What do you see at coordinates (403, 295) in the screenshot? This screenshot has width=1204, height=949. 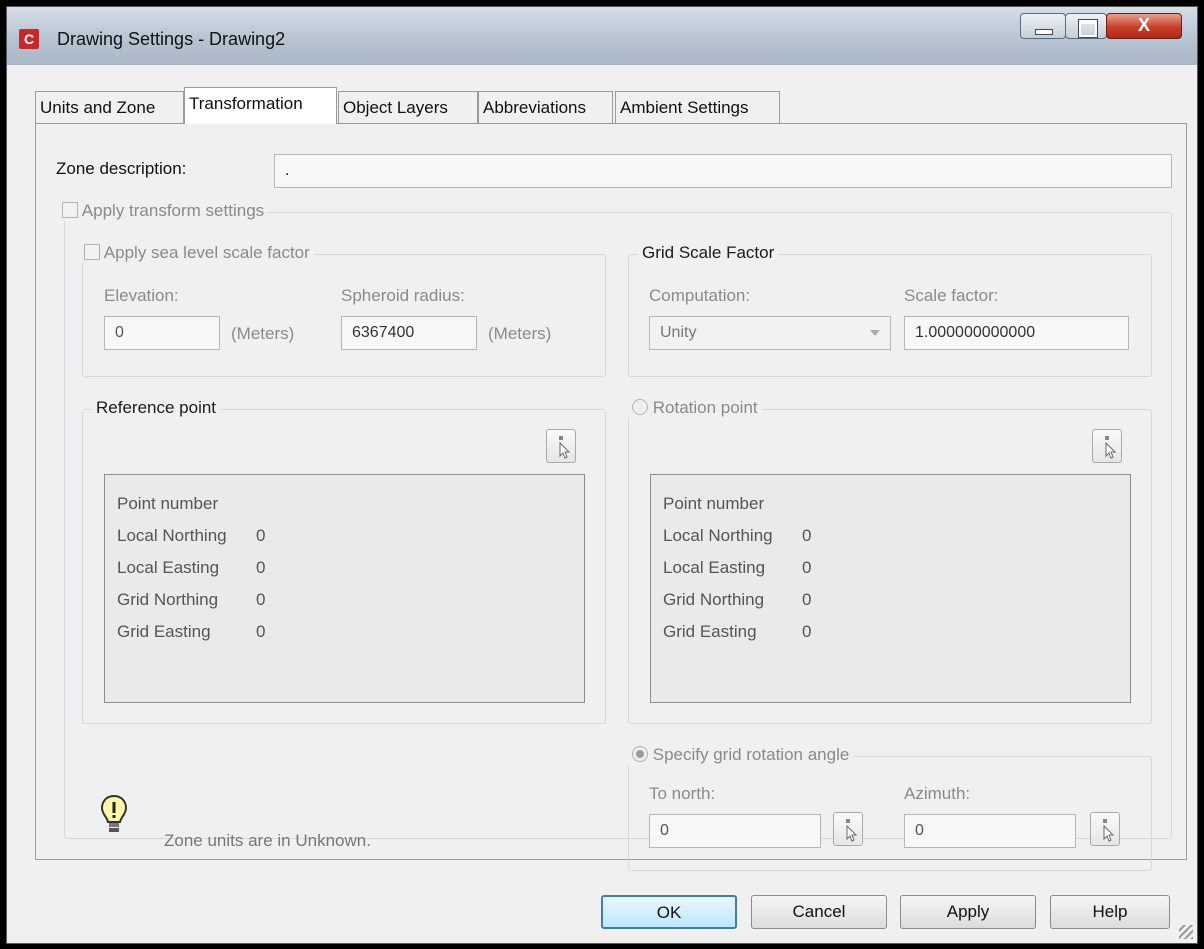 I see `spheroid-radius-label: Spheroid radius:` at bounding box center [403, 295].